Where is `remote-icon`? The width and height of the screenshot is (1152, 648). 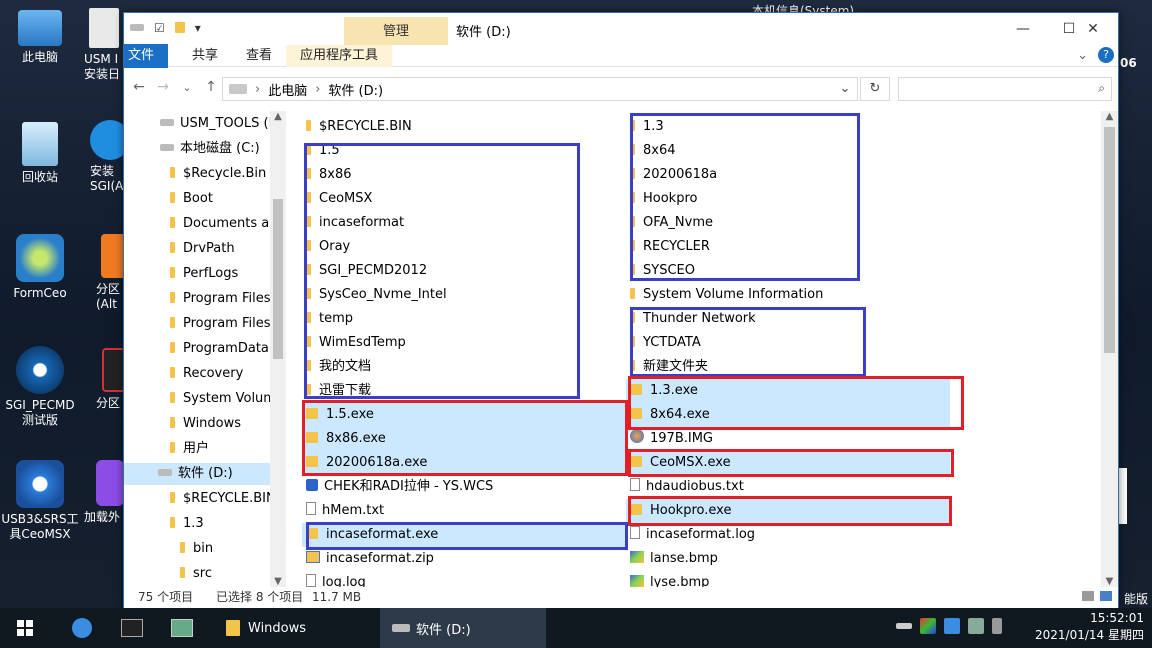
remote-icon is located at coordinates (976, 626).